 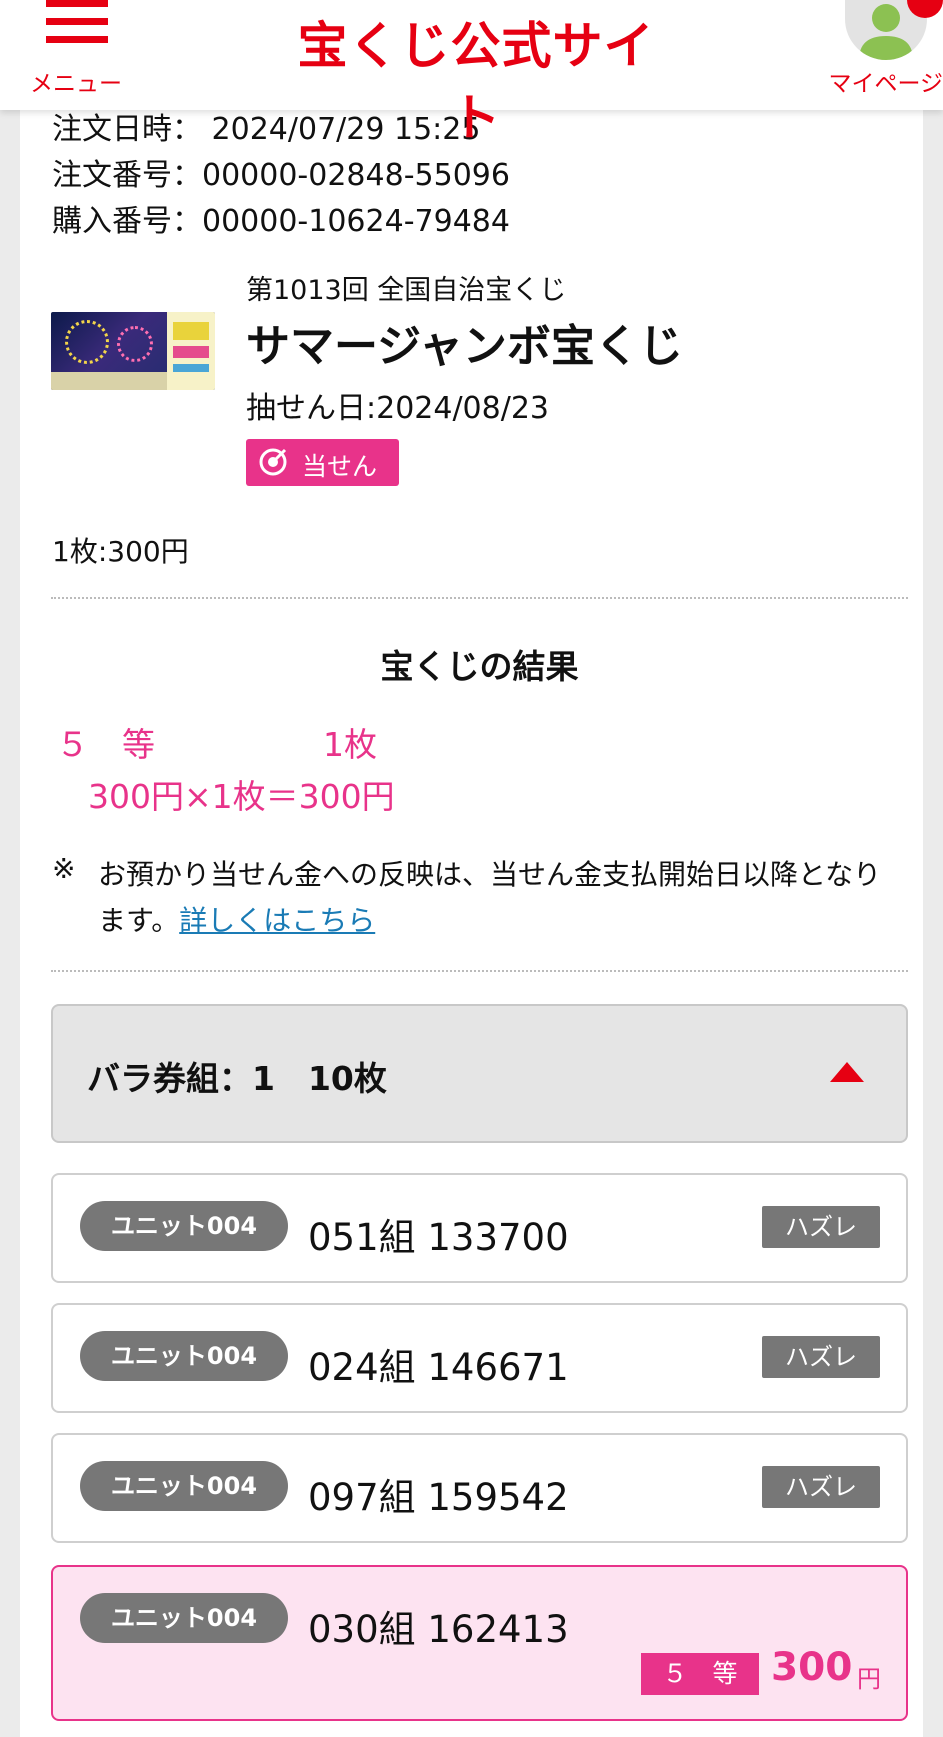 What do you see at coordinates (700, 1674) in the screenshot?
I see `prize-grade-badge: ５ 等` at bounding box center [700, 1674].